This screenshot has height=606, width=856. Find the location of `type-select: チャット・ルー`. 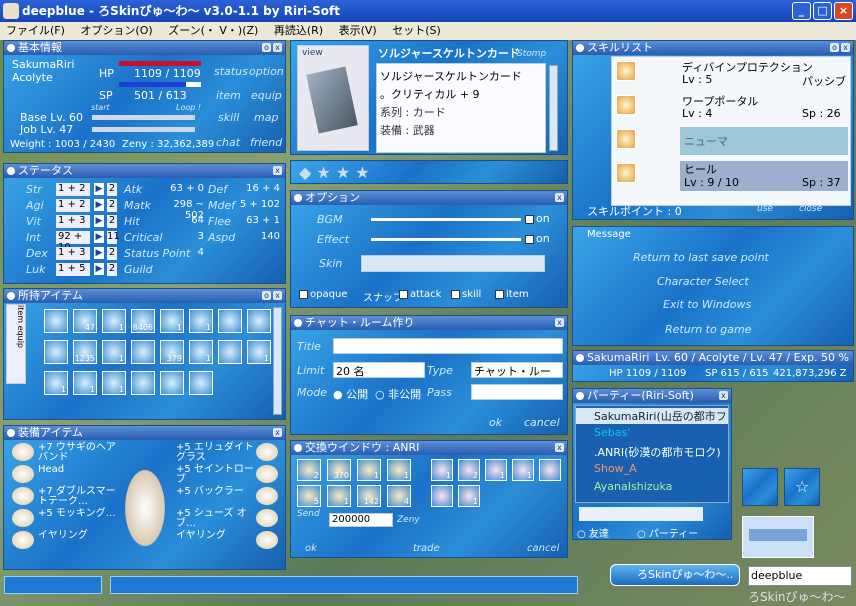

type-select: チャット・ルー is located at coordinates (517, 370).